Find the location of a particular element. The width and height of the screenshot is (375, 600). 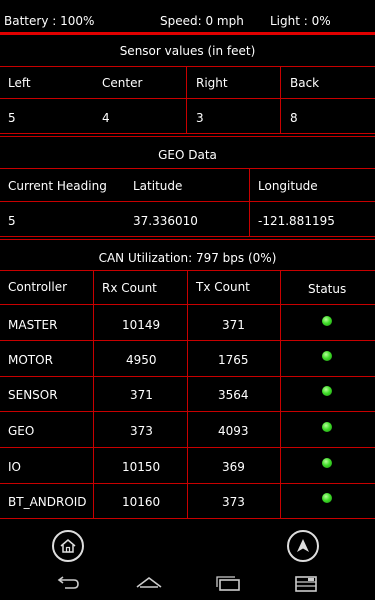

back-button is located at coordinates (68, 584).